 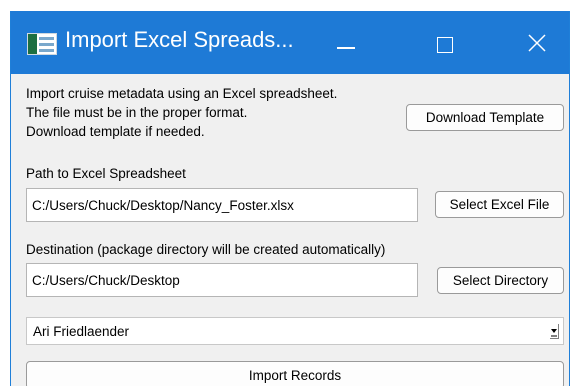 I want to click on excel-icon, so click(x=42, y=44).